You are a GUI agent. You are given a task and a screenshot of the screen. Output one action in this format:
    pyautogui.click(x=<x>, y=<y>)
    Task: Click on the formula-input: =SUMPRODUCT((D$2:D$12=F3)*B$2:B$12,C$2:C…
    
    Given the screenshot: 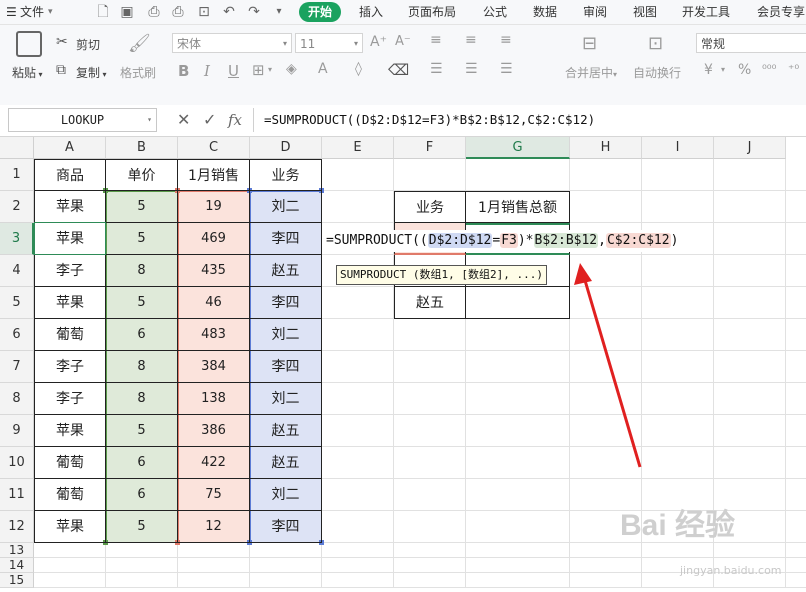 What is the action you would take?
    pyautogui.click(x=532, y=120)
    